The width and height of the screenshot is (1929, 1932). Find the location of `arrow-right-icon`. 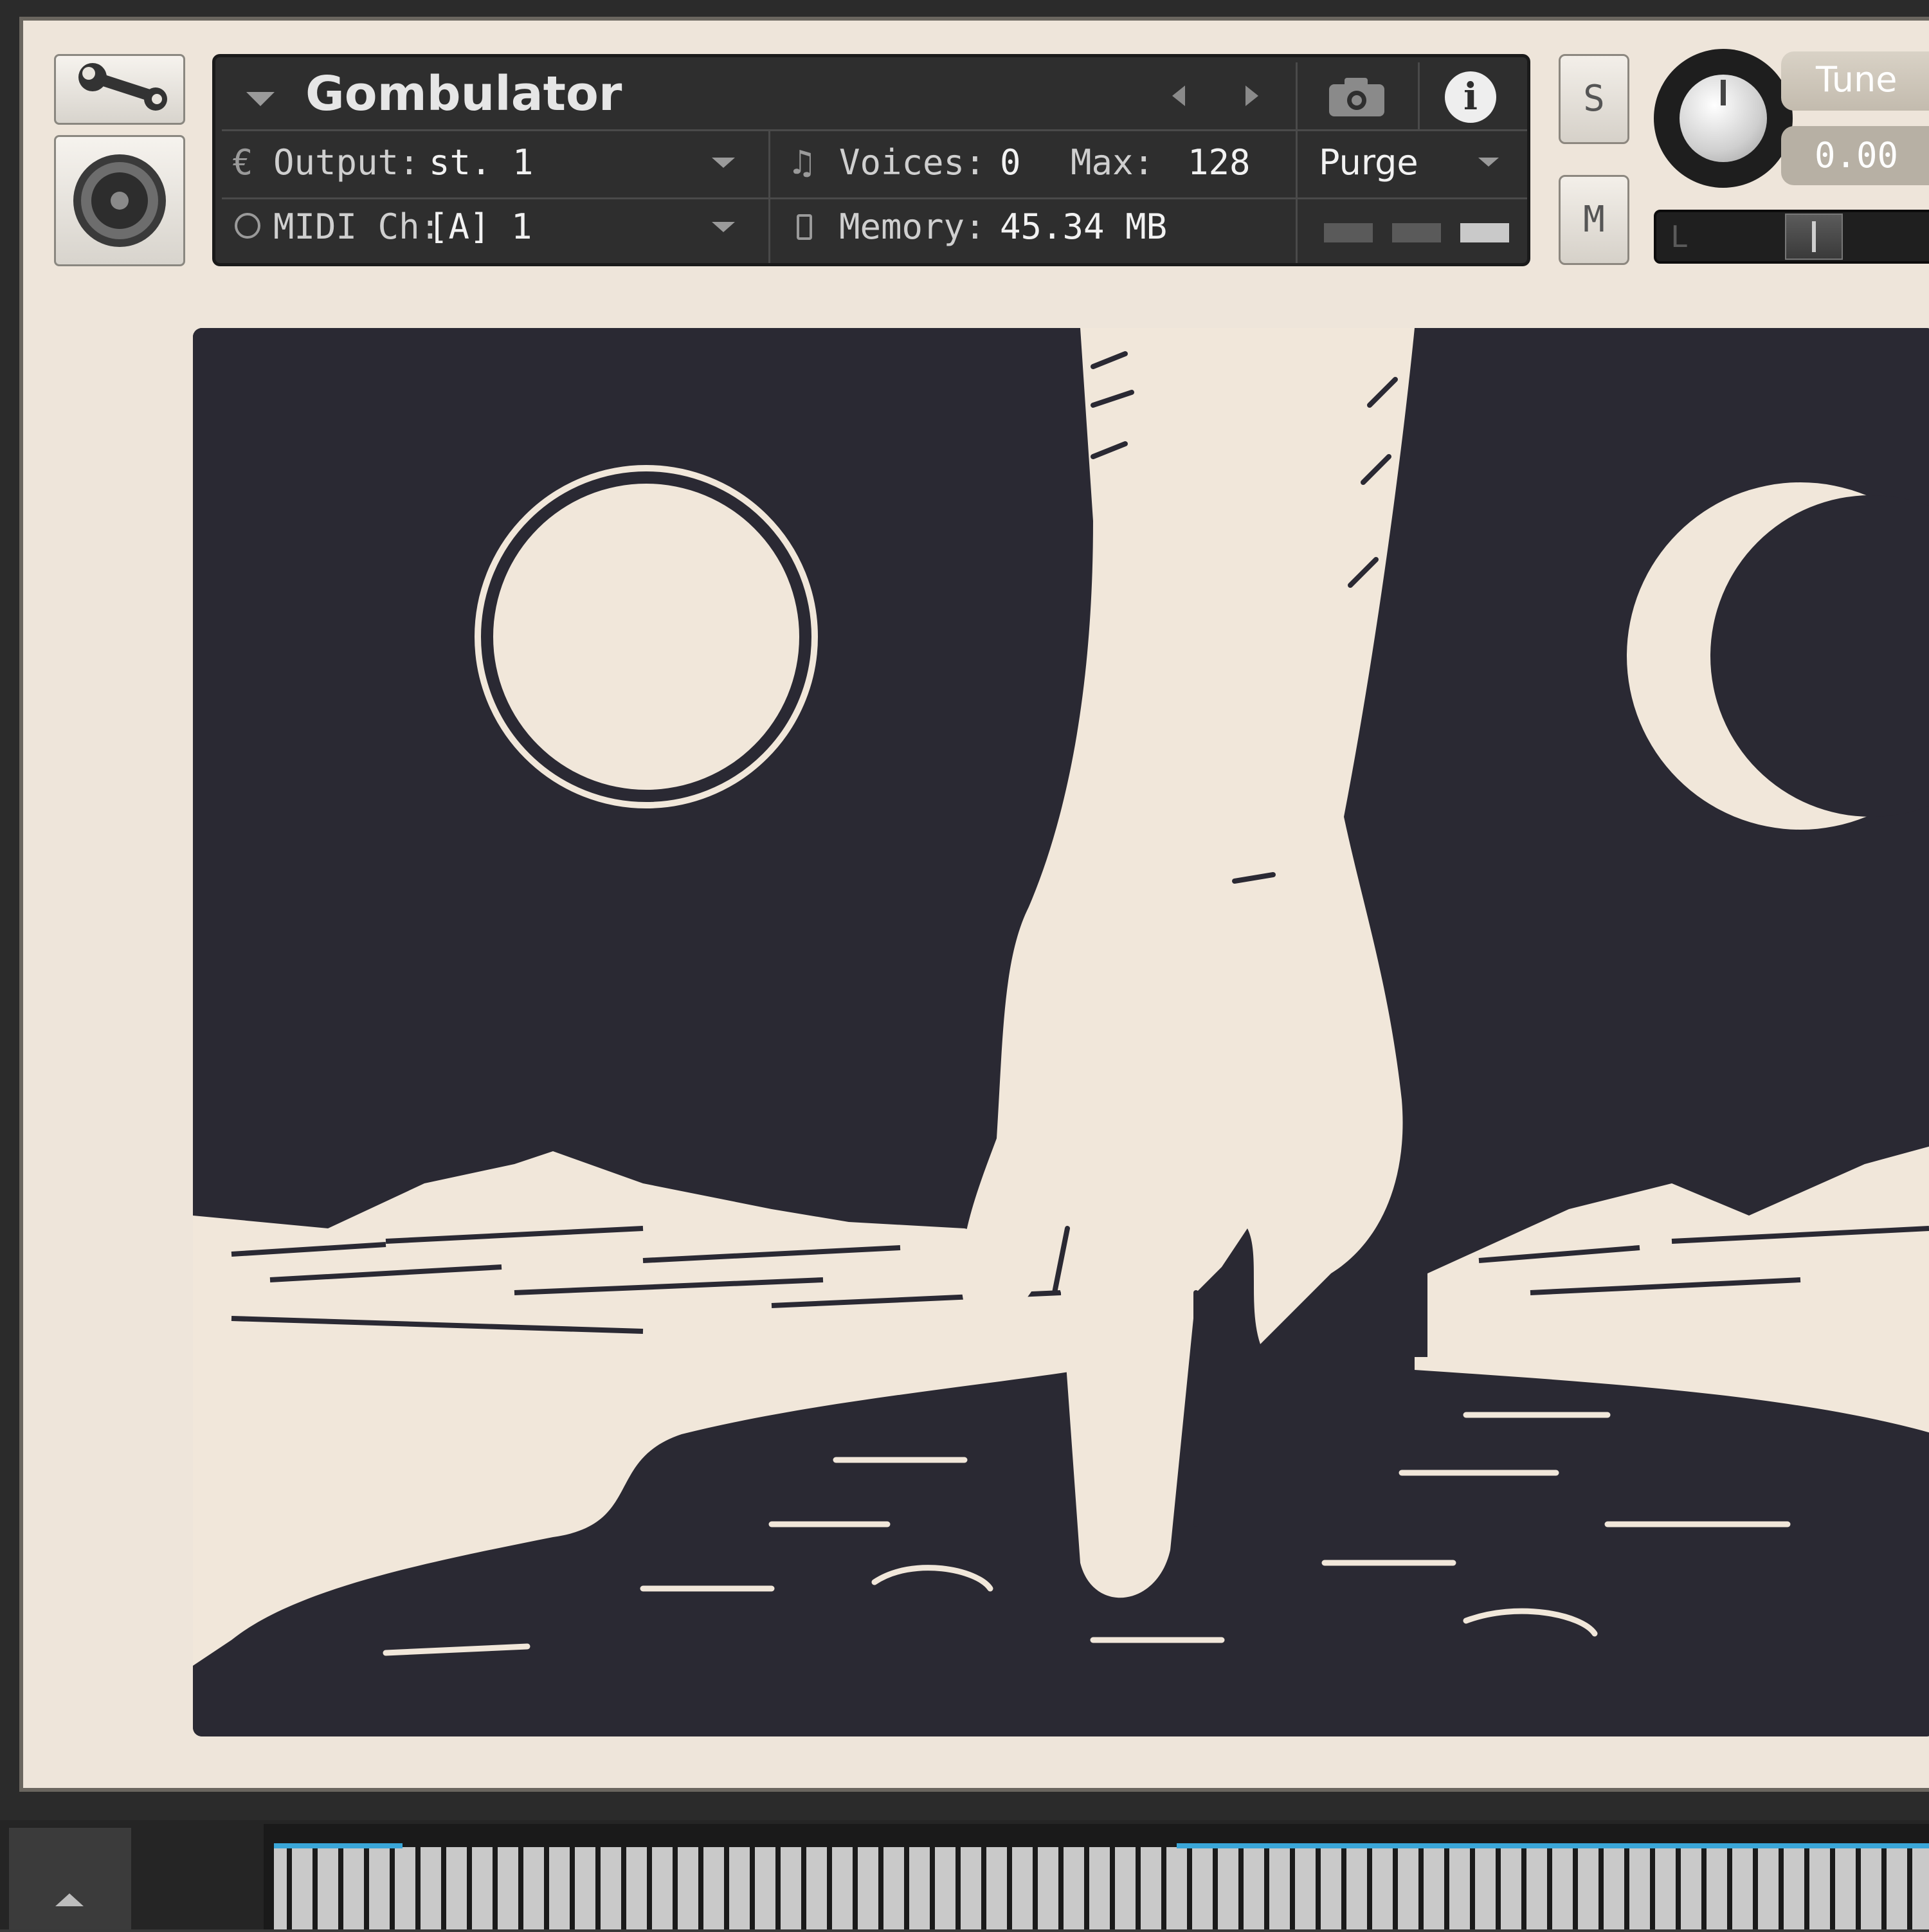

arrow-right-icon is located at coordinates (1251, 96).